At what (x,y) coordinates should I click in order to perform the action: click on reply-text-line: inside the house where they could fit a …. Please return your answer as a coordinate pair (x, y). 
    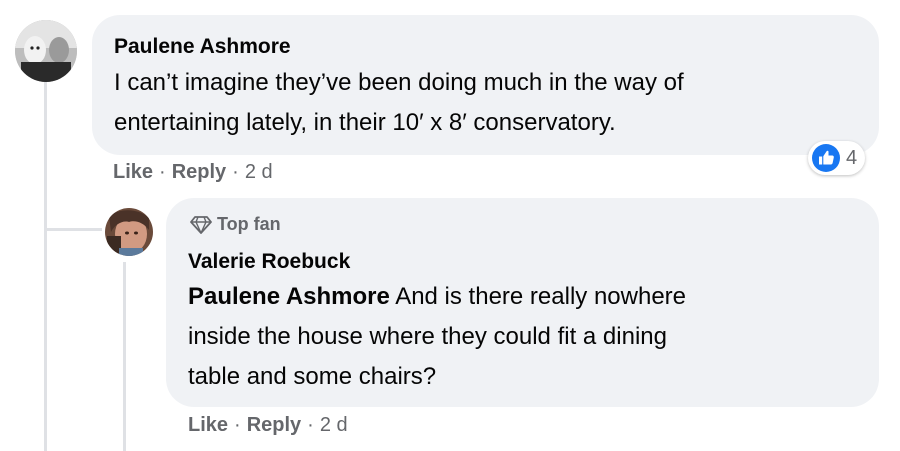
    Looking at the image, I should click on (427, 336).